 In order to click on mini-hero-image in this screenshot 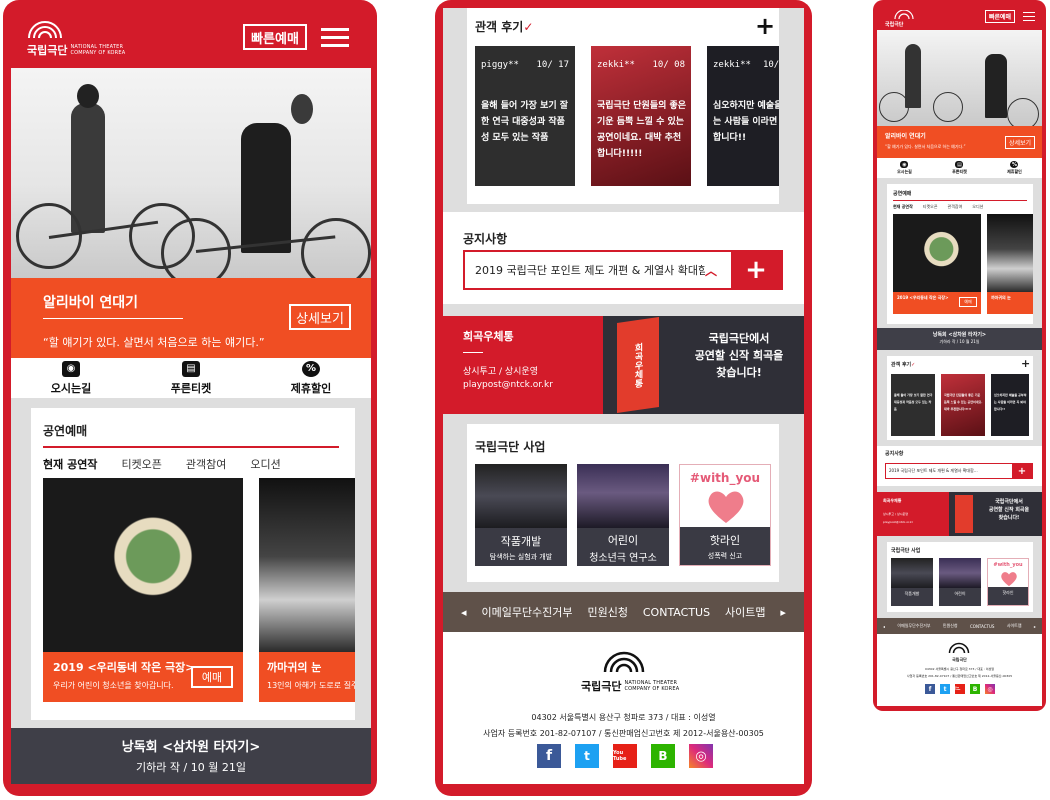, I will do `click(959, 80)`.